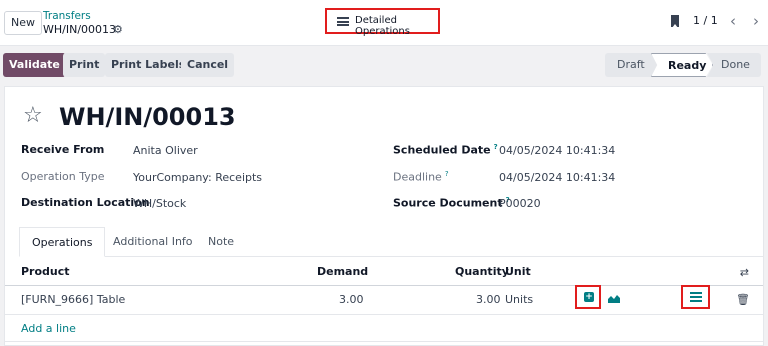 The image size is (768, 346). What do you see at coordinates (63, 149) in the screenshot?
I see `receive-from-label: Receive From` at bounding box center [63, 149].